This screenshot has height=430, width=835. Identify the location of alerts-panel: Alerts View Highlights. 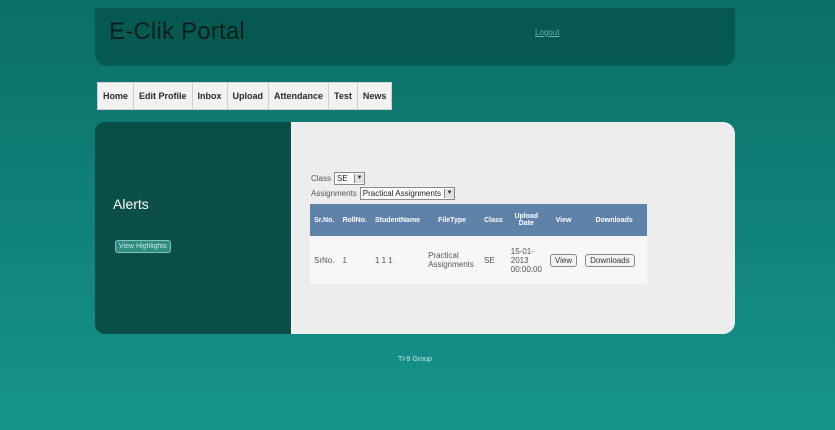
(194, 228).